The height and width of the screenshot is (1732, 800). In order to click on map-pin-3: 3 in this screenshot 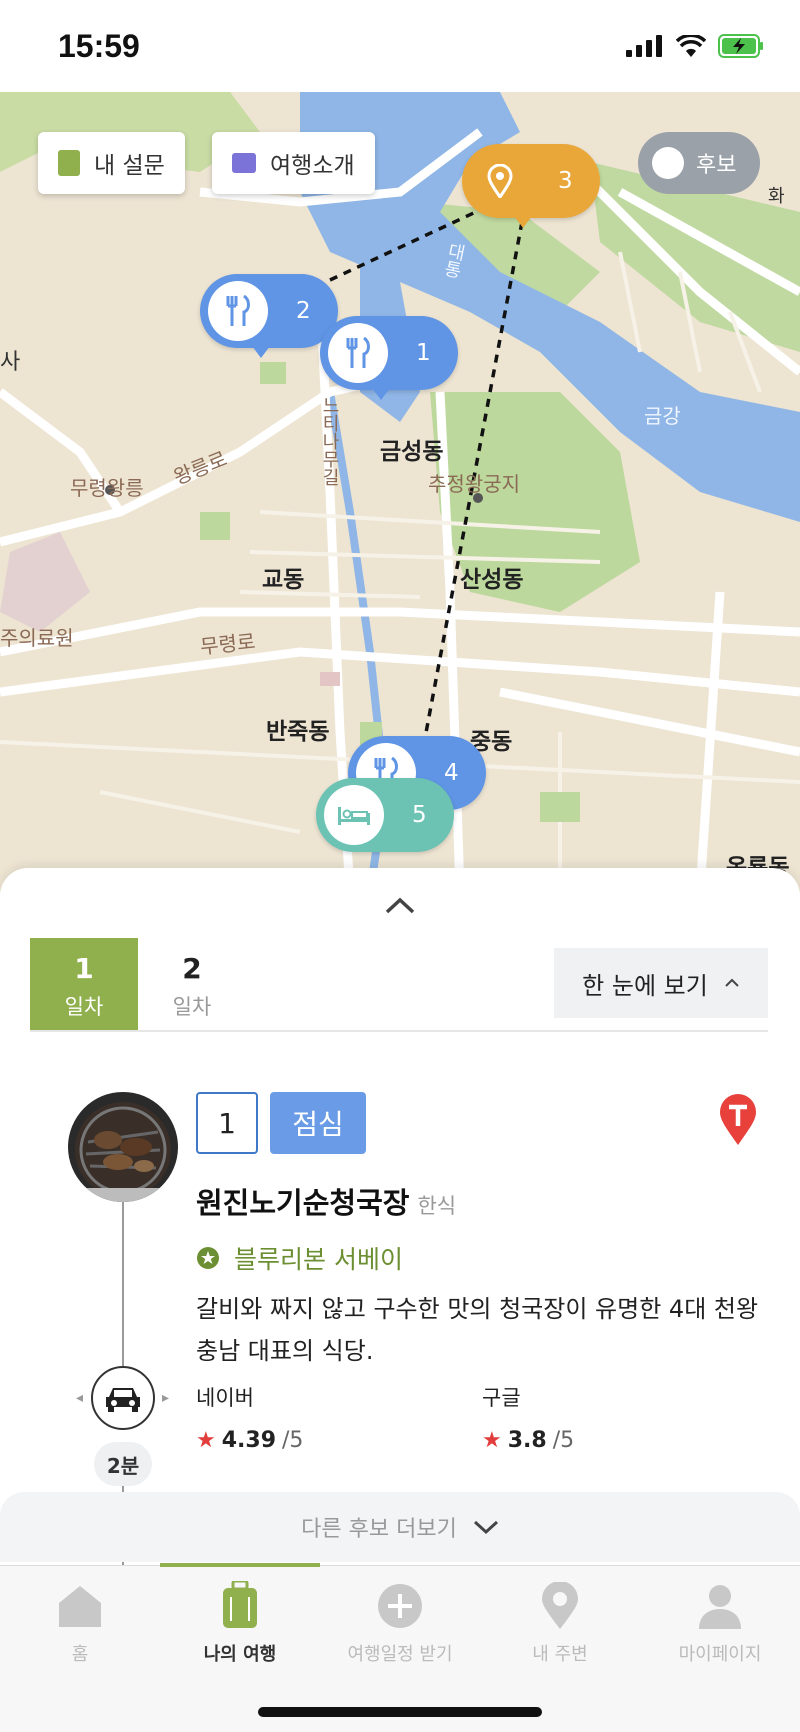, I will do `click(531, 186)`.